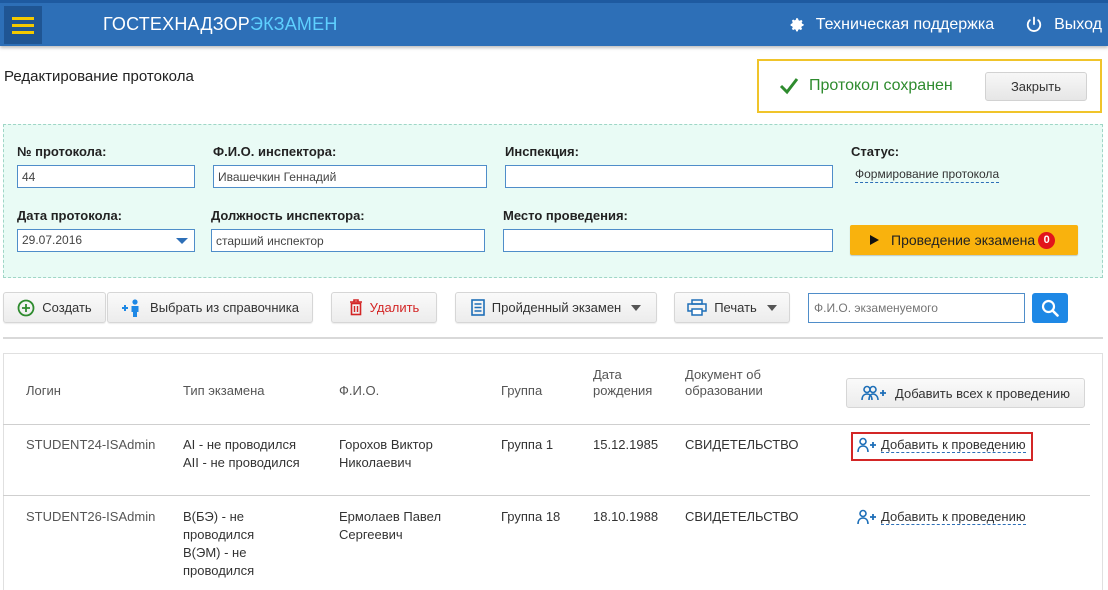 The height and width of the screenshot is (590, 1108). Describe the element at coordinates (359, 390) in the screenshot. I see `header-fio: Ф.И.О.` at that location.